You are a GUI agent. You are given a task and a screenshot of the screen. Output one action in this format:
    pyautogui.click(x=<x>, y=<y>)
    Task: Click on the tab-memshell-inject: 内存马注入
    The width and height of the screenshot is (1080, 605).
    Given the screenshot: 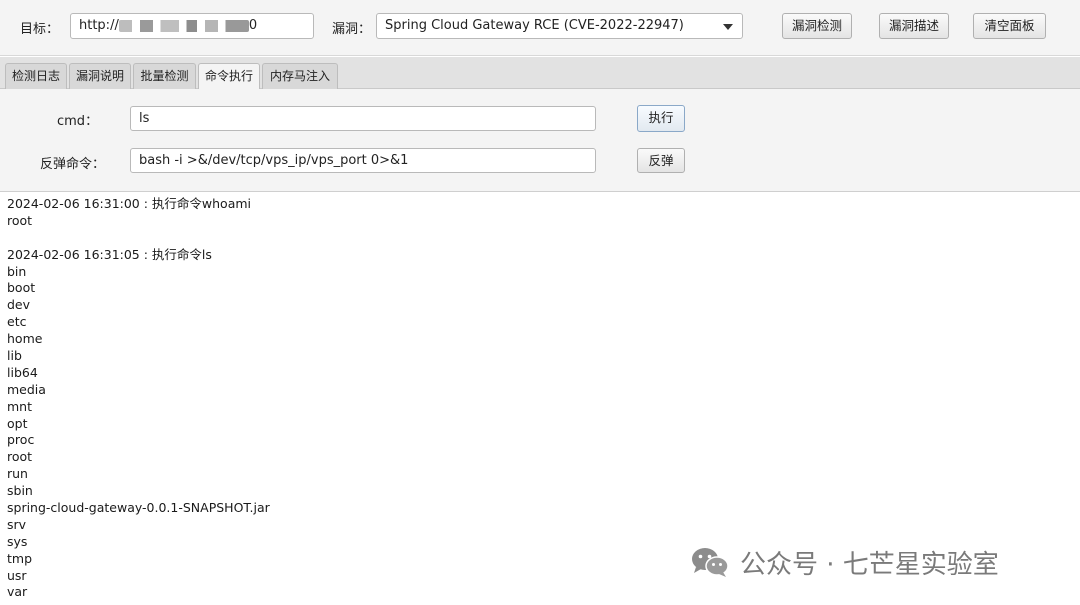 What is the action you would take?
    pyautogui.click(x=300, y=76)
    